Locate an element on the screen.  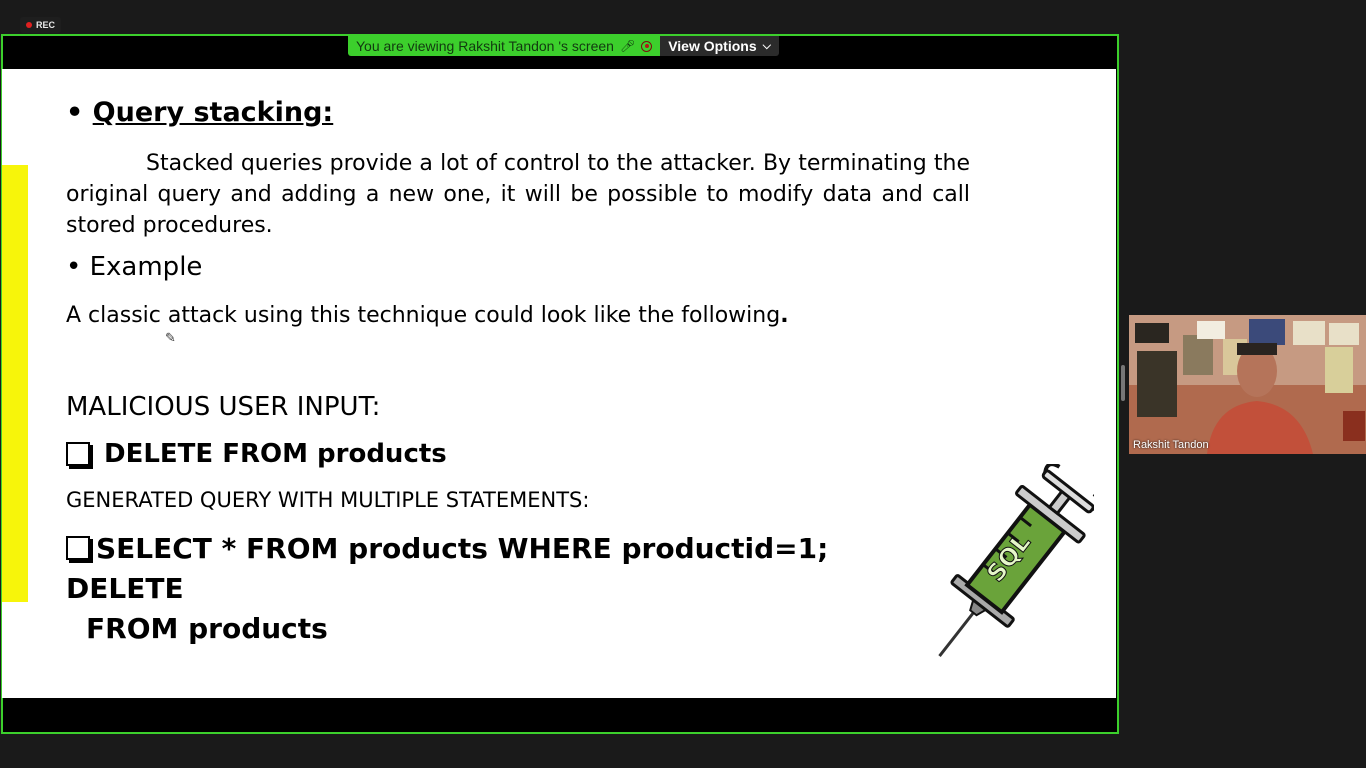
malicious-input: DELETE FROM products is located at coordinates (256, 454).